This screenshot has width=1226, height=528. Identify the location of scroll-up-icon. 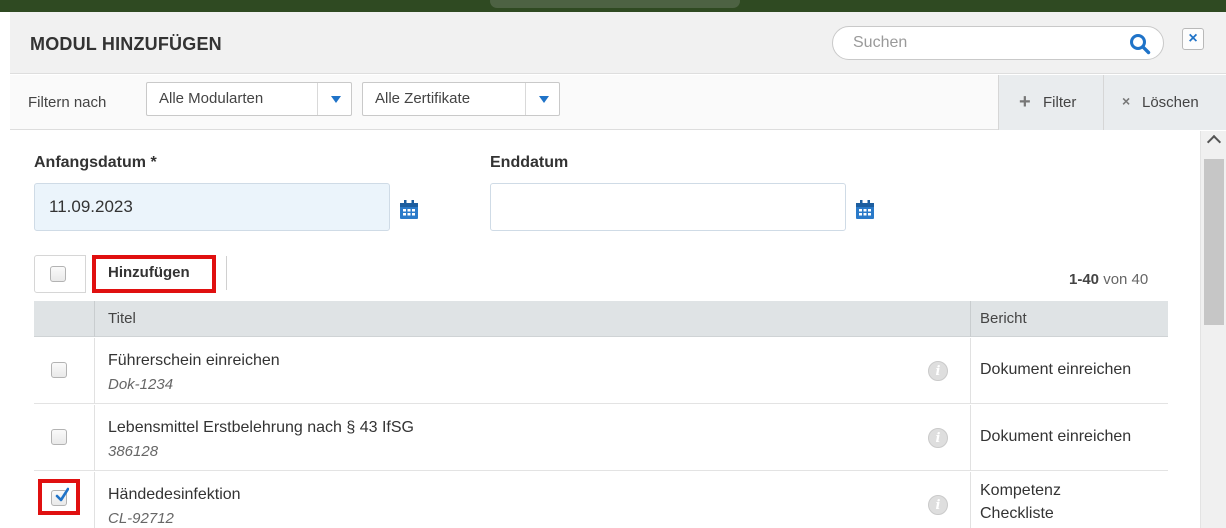
(1214, 142).